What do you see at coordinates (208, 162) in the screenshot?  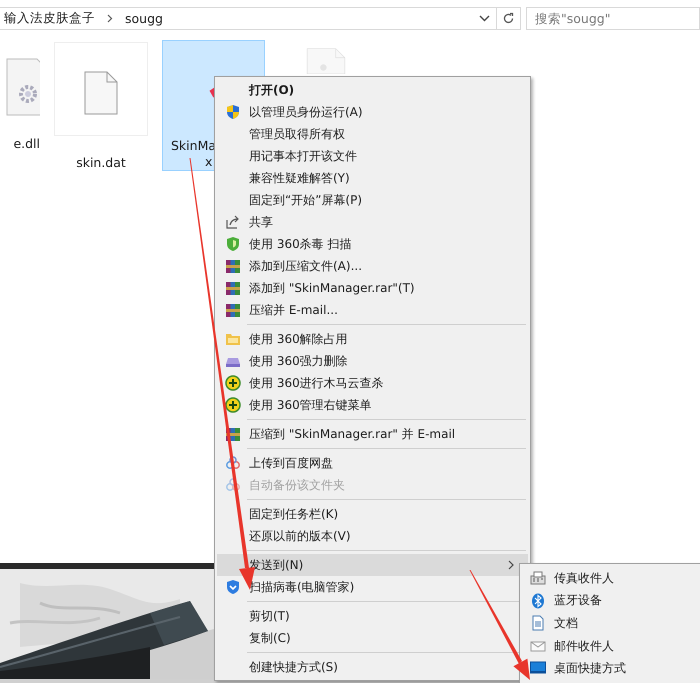 I see `file-name: x` at bounding box center [208, 162].